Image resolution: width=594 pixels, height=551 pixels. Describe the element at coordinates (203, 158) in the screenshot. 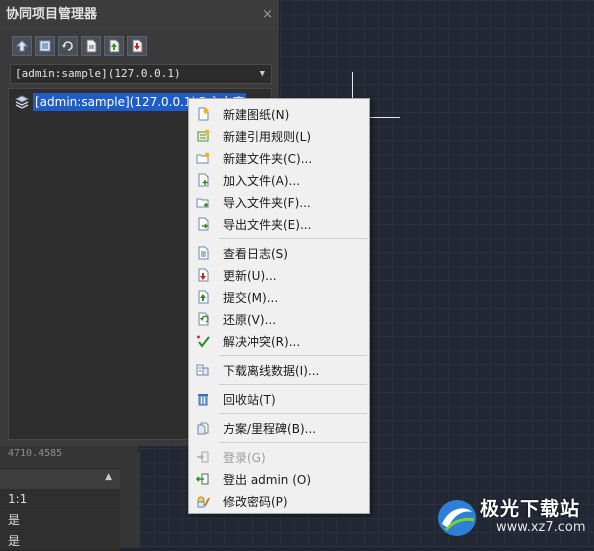

I see `new-folder-icon` at that location.